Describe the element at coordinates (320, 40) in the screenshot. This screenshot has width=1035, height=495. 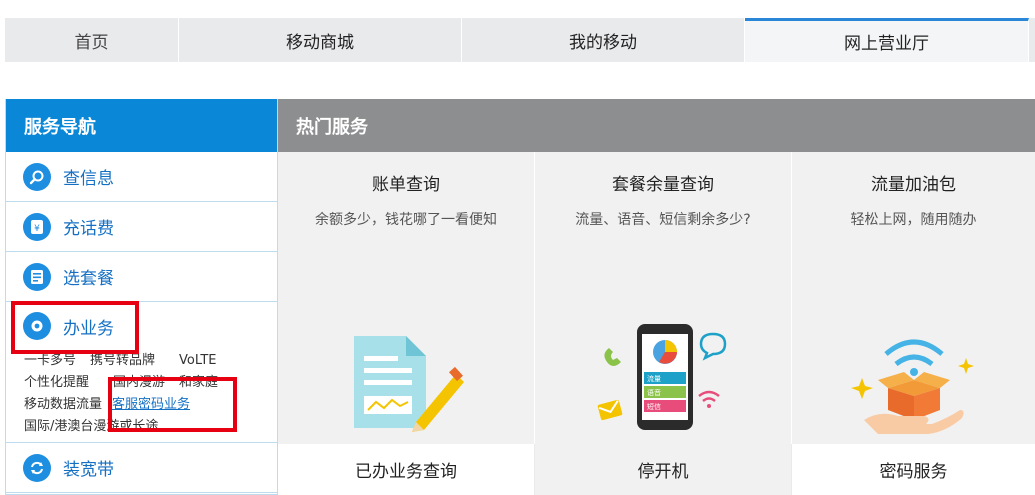
I see `tab-mobile-mall: 移动商城` at that location.